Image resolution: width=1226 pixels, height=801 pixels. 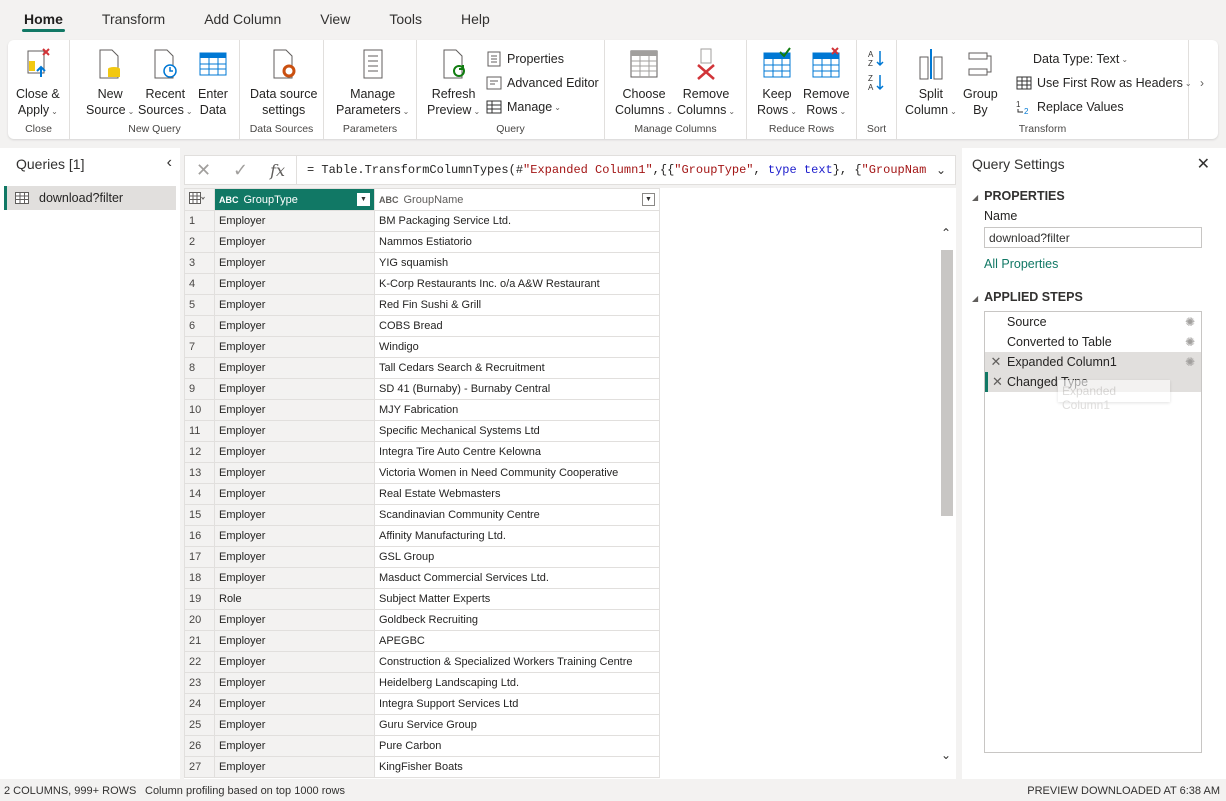 What do you see at coordinates (422, 557) in the screenshot?
I see `table-row: 17 Employer GSL Group` at bounding box center [422, 557].